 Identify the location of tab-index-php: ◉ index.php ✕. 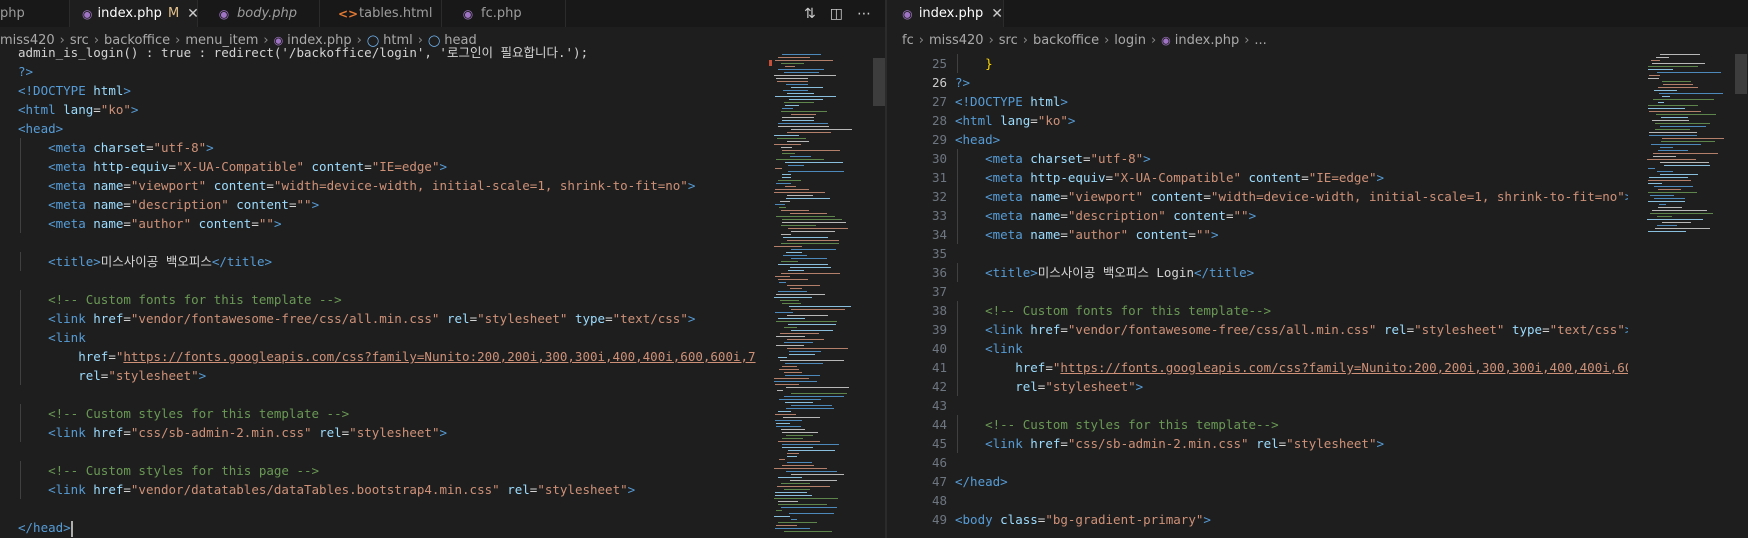
(945, 13).